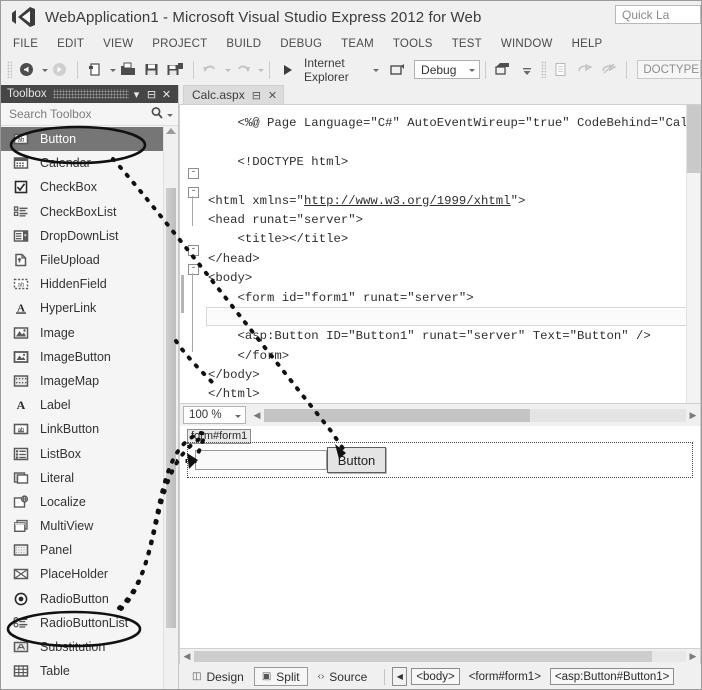 The height and width of the screenshot is (690, 702). What do you see at coordinates (376, 70) in the screenshot?
I see `browser-target-dropdown-icon` at bounding box center [376, 70].